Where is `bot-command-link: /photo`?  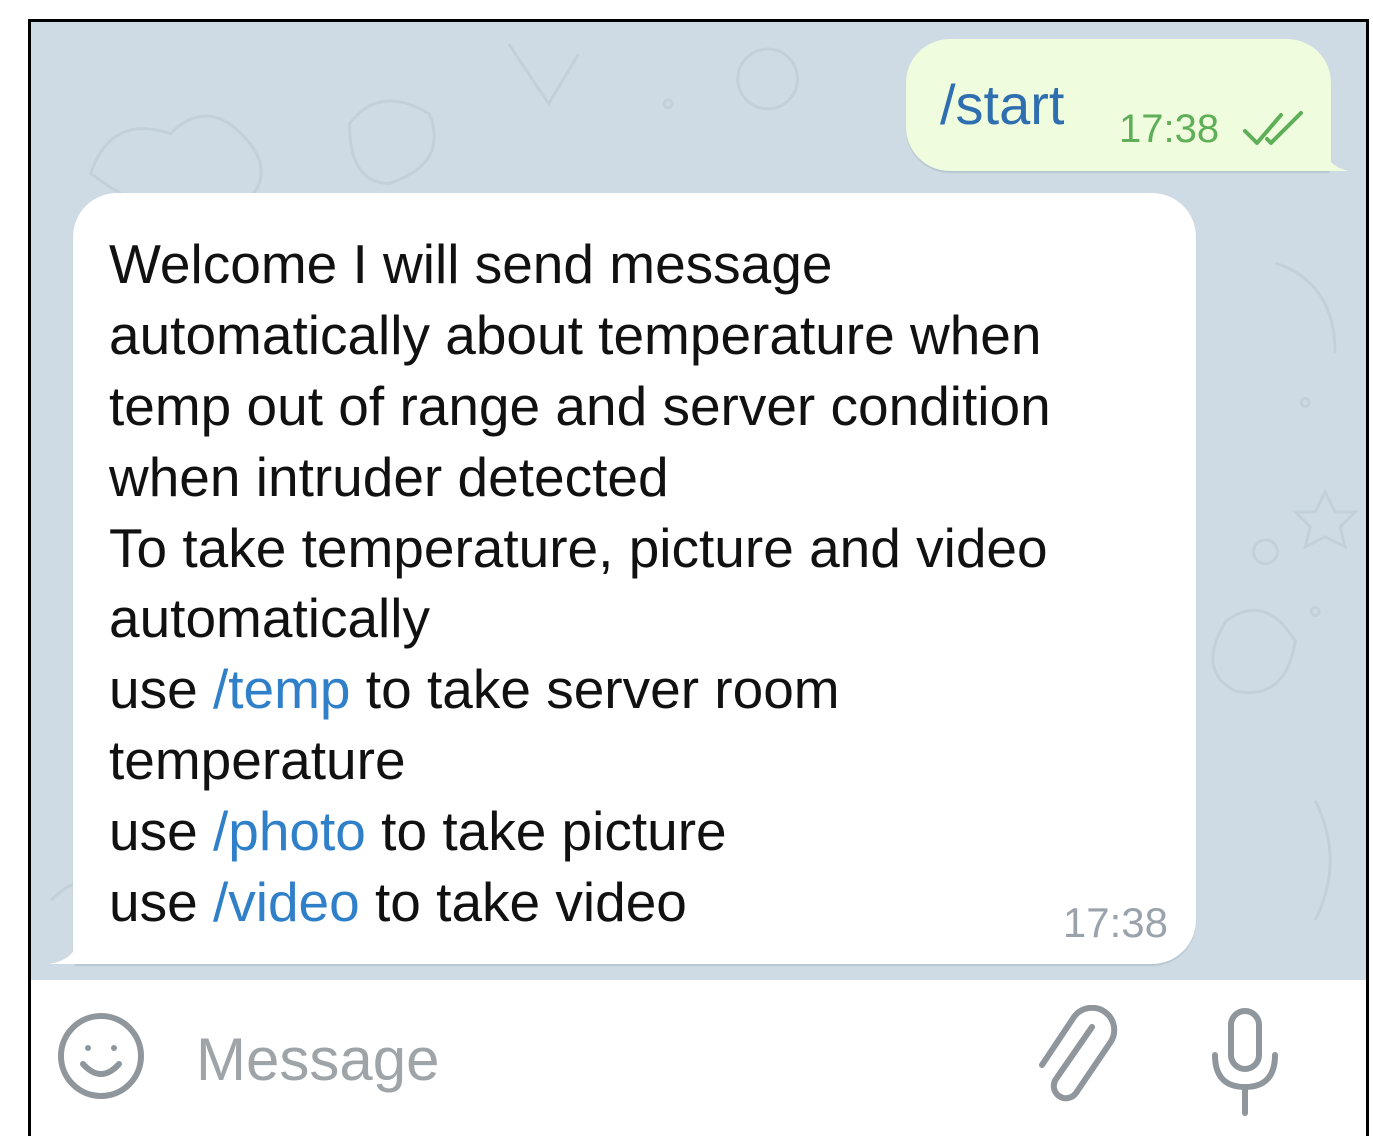 bot-command-link: /photo is located at coordinates (289, 831).